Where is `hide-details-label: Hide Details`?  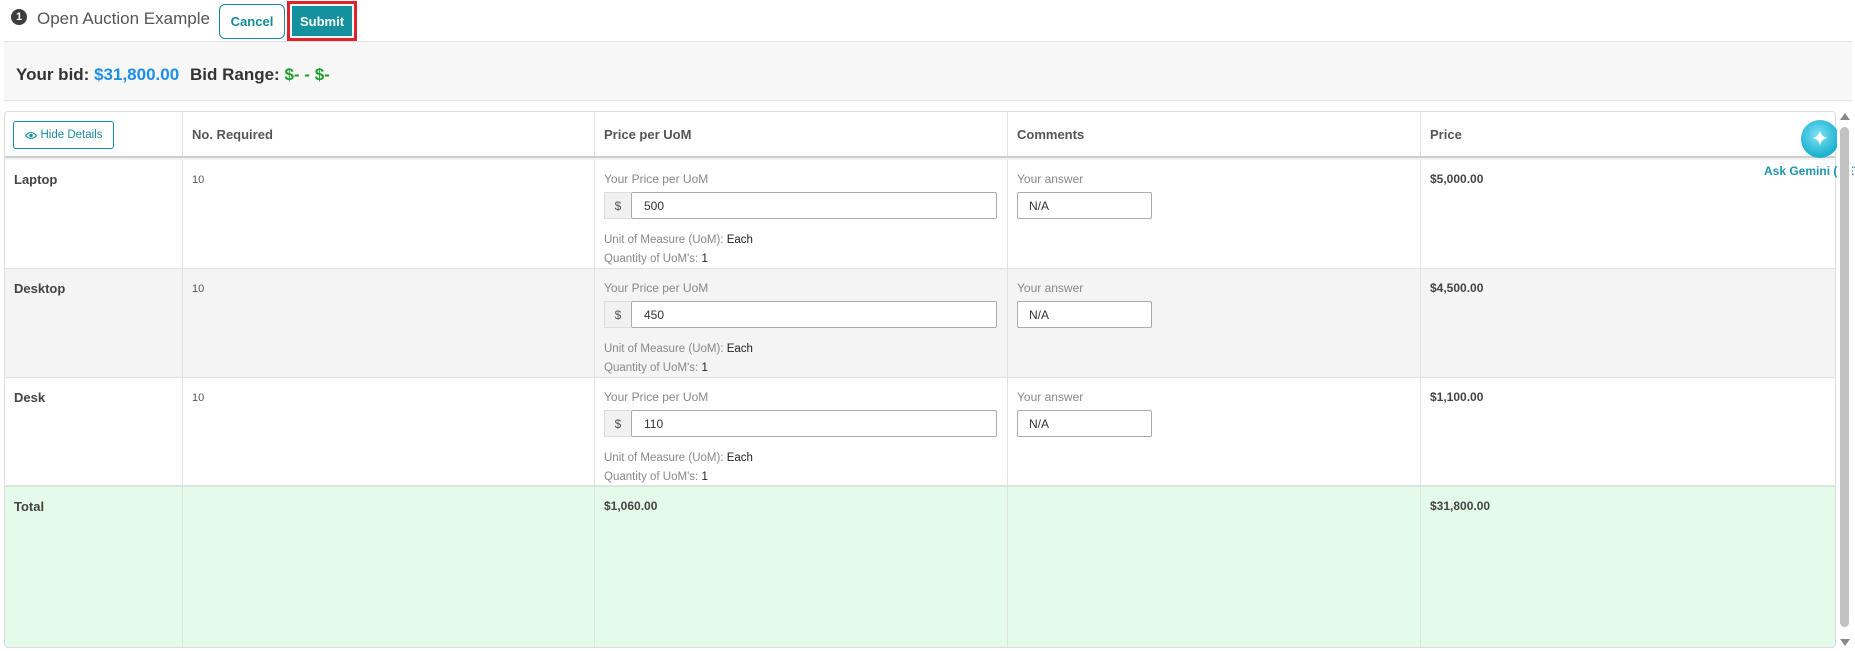
hide-details-label: Hide Details is located at coordinates (71, 135).